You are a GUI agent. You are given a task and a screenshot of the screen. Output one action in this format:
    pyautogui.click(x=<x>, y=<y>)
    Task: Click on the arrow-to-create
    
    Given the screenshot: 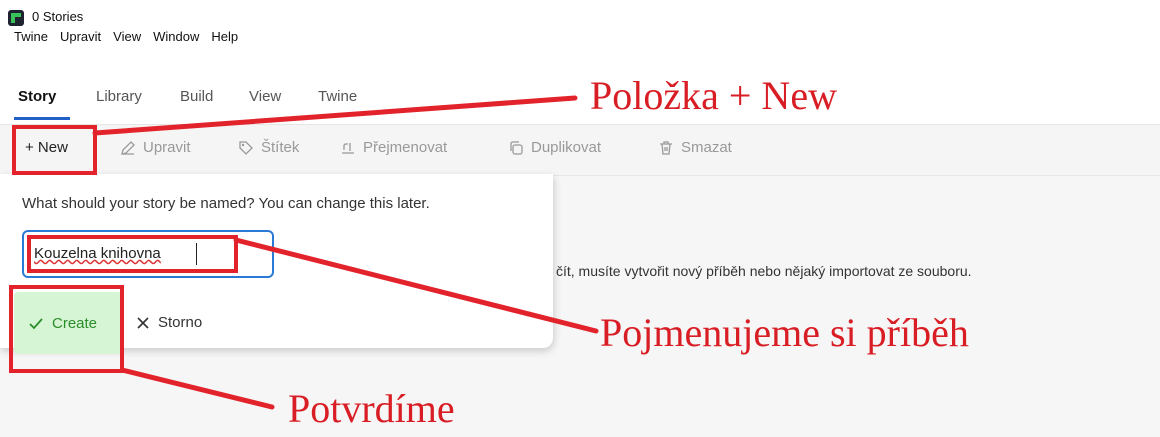 What is the action you would take?
    pyautogui.click(x=197, y=388)
    